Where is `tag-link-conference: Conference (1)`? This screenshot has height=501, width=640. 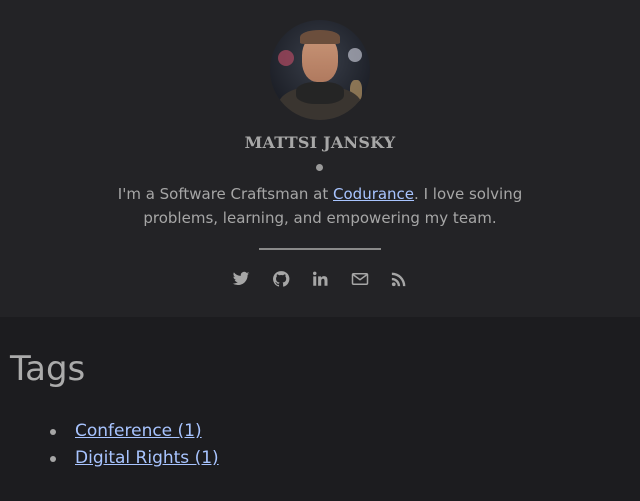 tag-link-conference: Conference (1) is located at coordinates (138, 431).